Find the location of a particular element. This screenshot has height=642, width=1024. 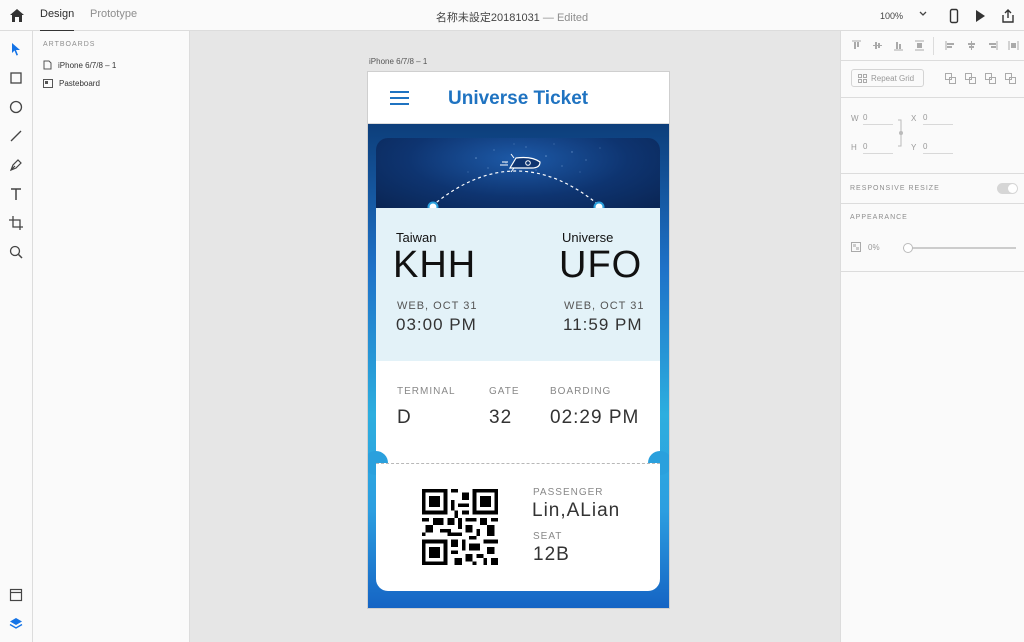

height-field: 0 is located at coordinates (878, 148).